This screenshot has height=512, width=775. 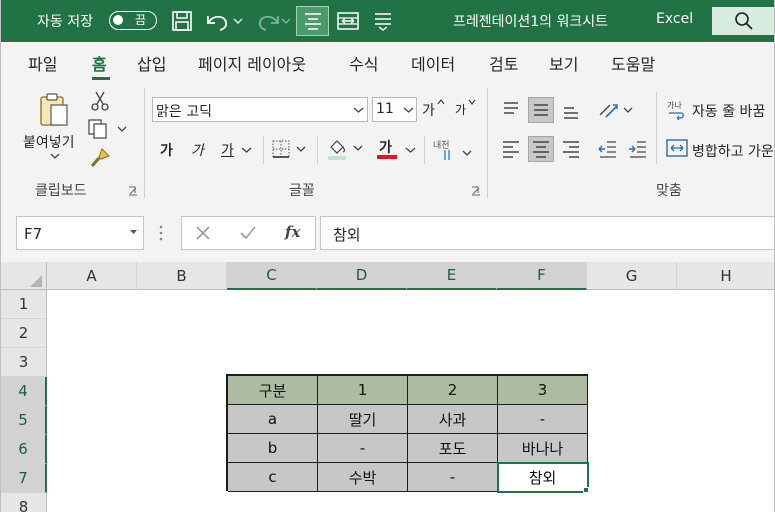 I want to click on underline-button: 가, so click(x=227, y=150).